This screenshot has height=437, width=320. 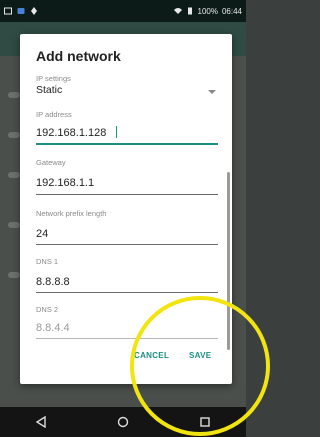 What do you see at coordinates (207, 11) in the screenshot?
I see `battery-percent: 100%` at bounding box center [207, 11].